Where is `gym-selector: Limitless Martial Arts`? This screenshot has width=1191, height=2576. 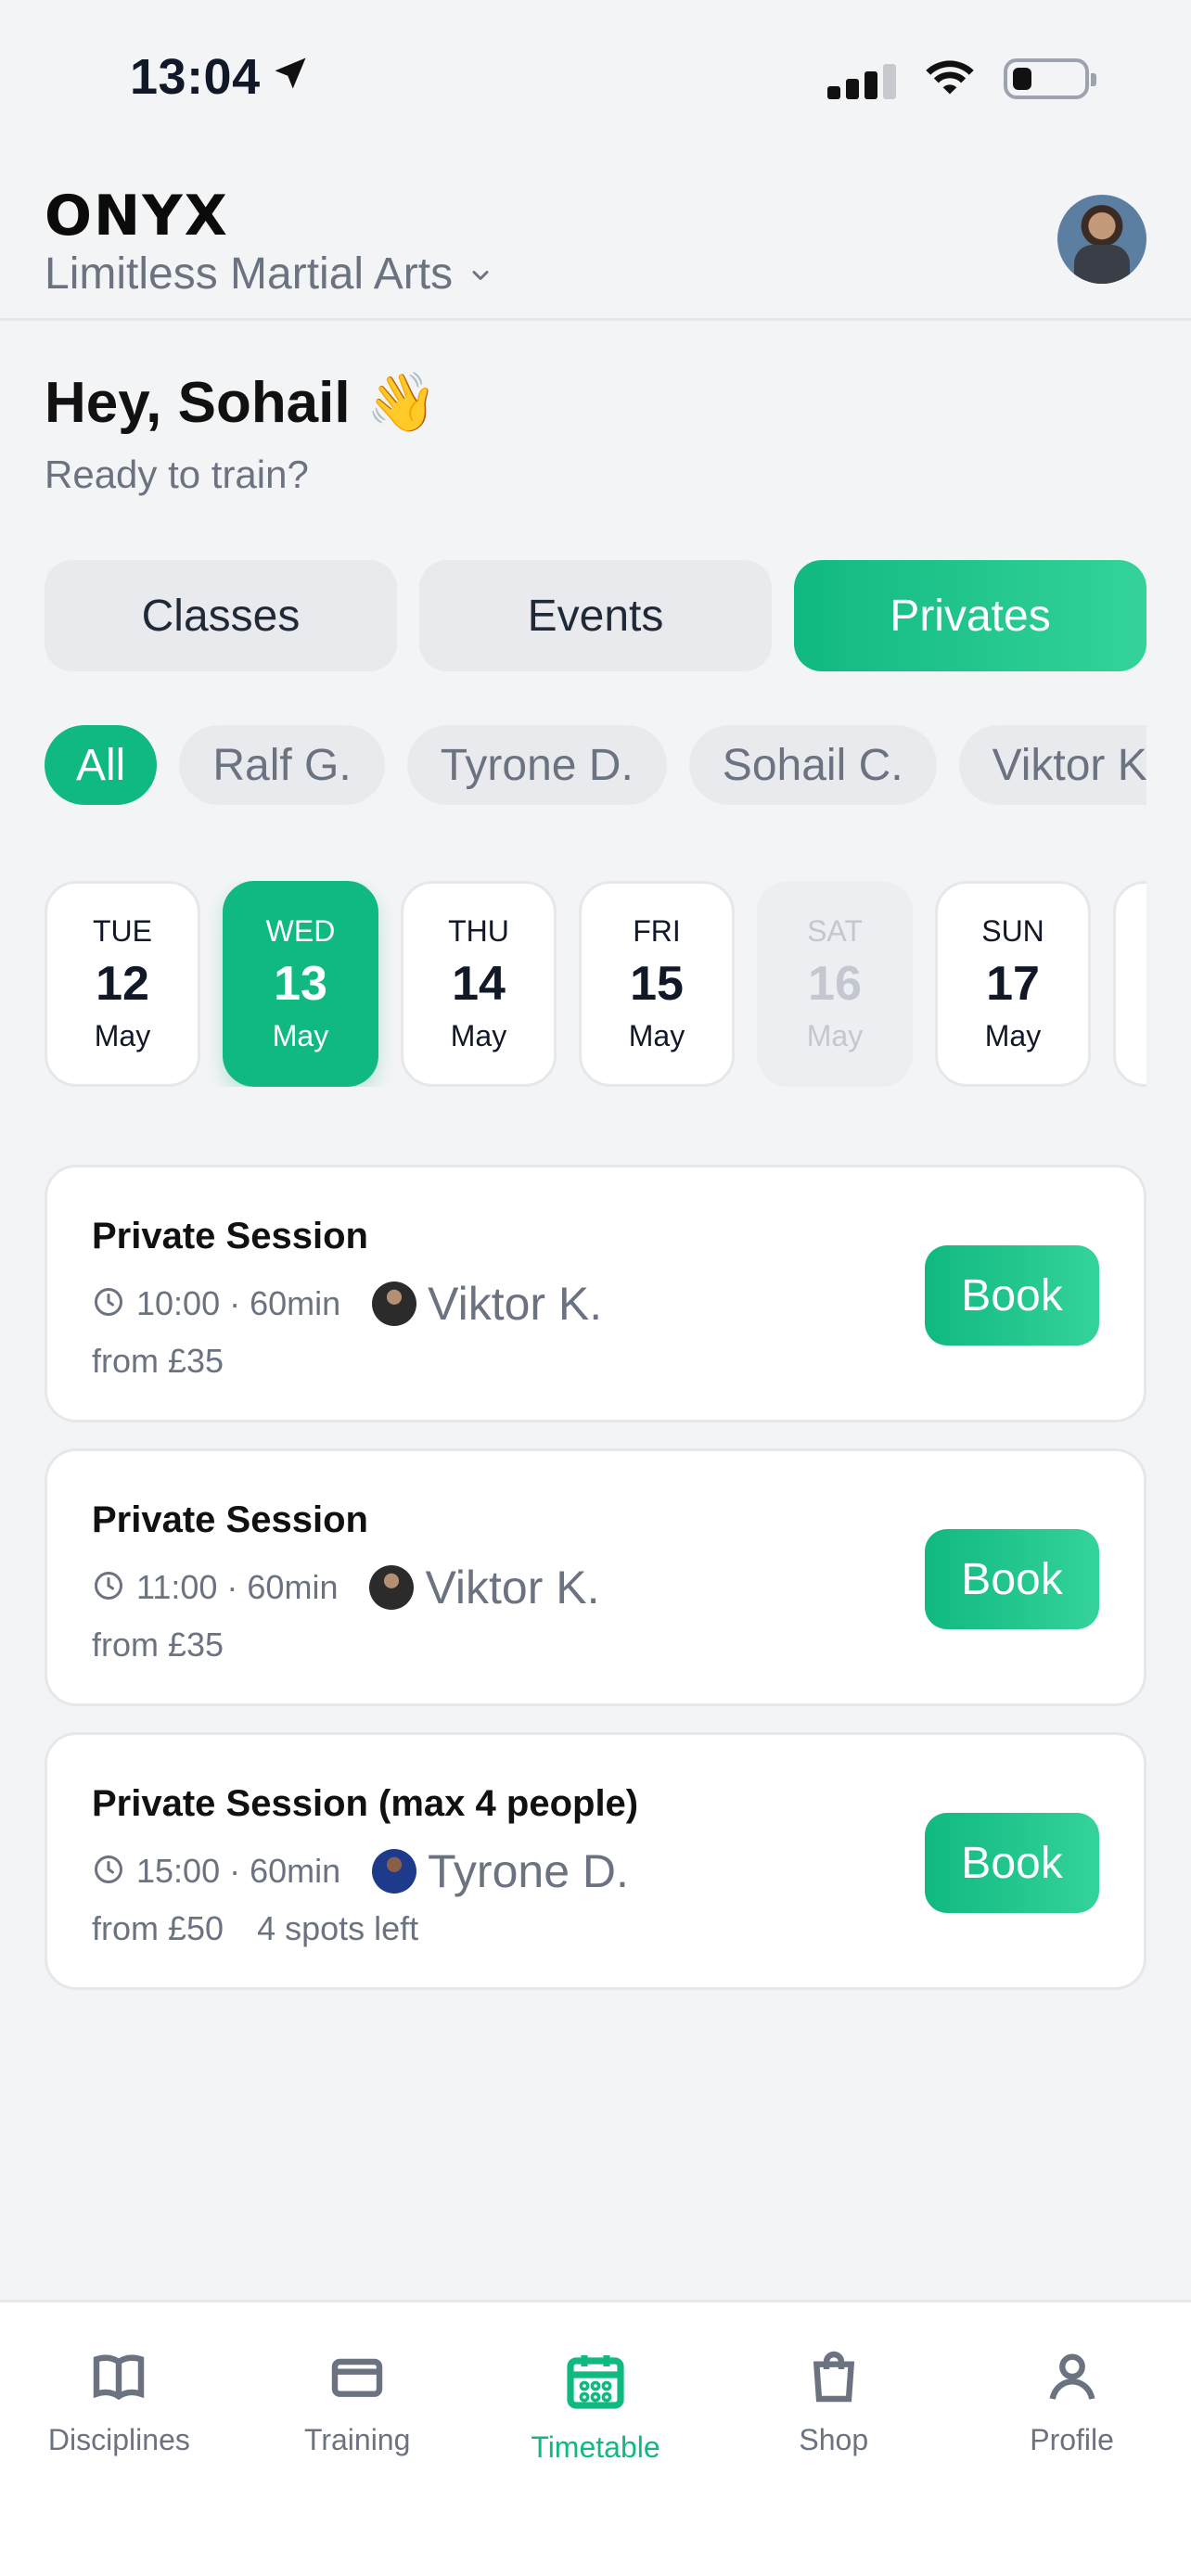 gym-selector: Limitless Martial Arts is located at coordinates (269, 274).